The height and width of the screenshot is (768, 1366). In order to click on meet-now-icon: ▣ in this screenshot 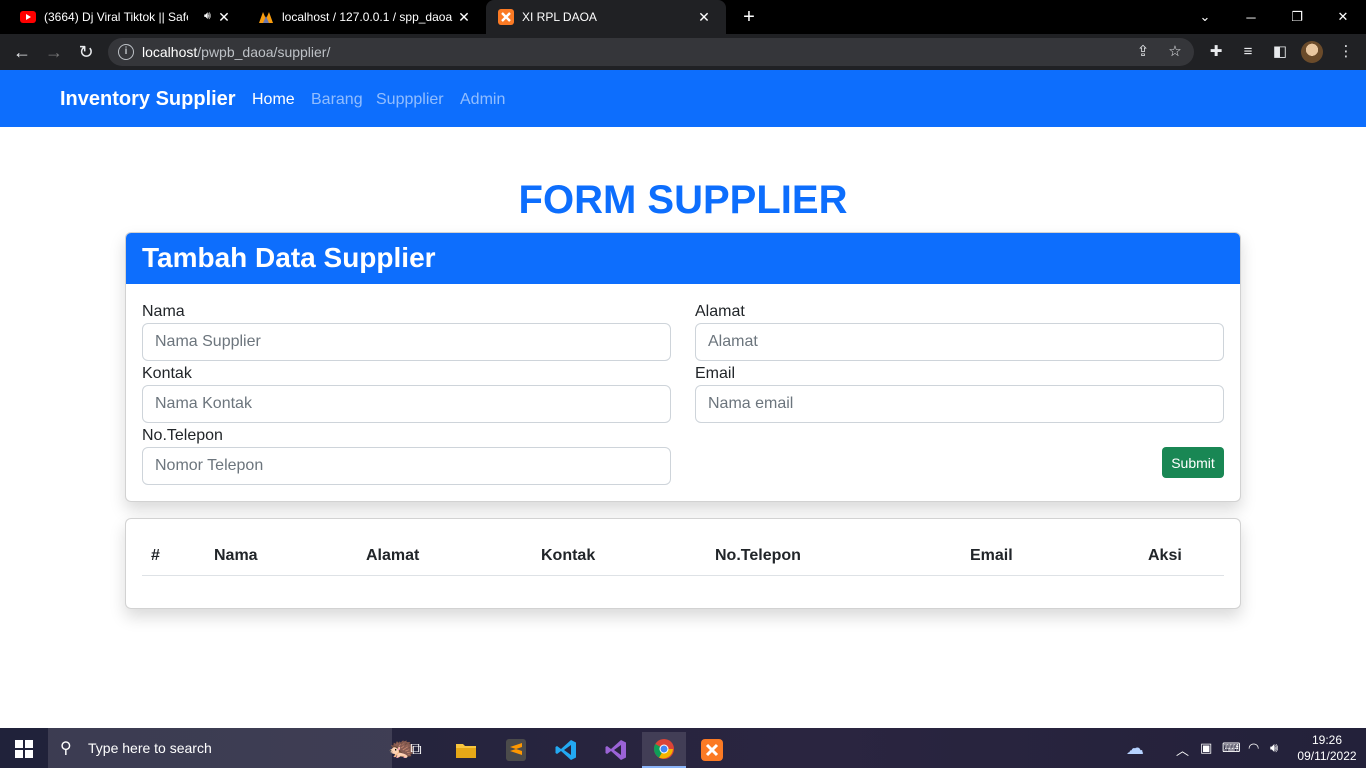, I will do `click(1206, 748)`.